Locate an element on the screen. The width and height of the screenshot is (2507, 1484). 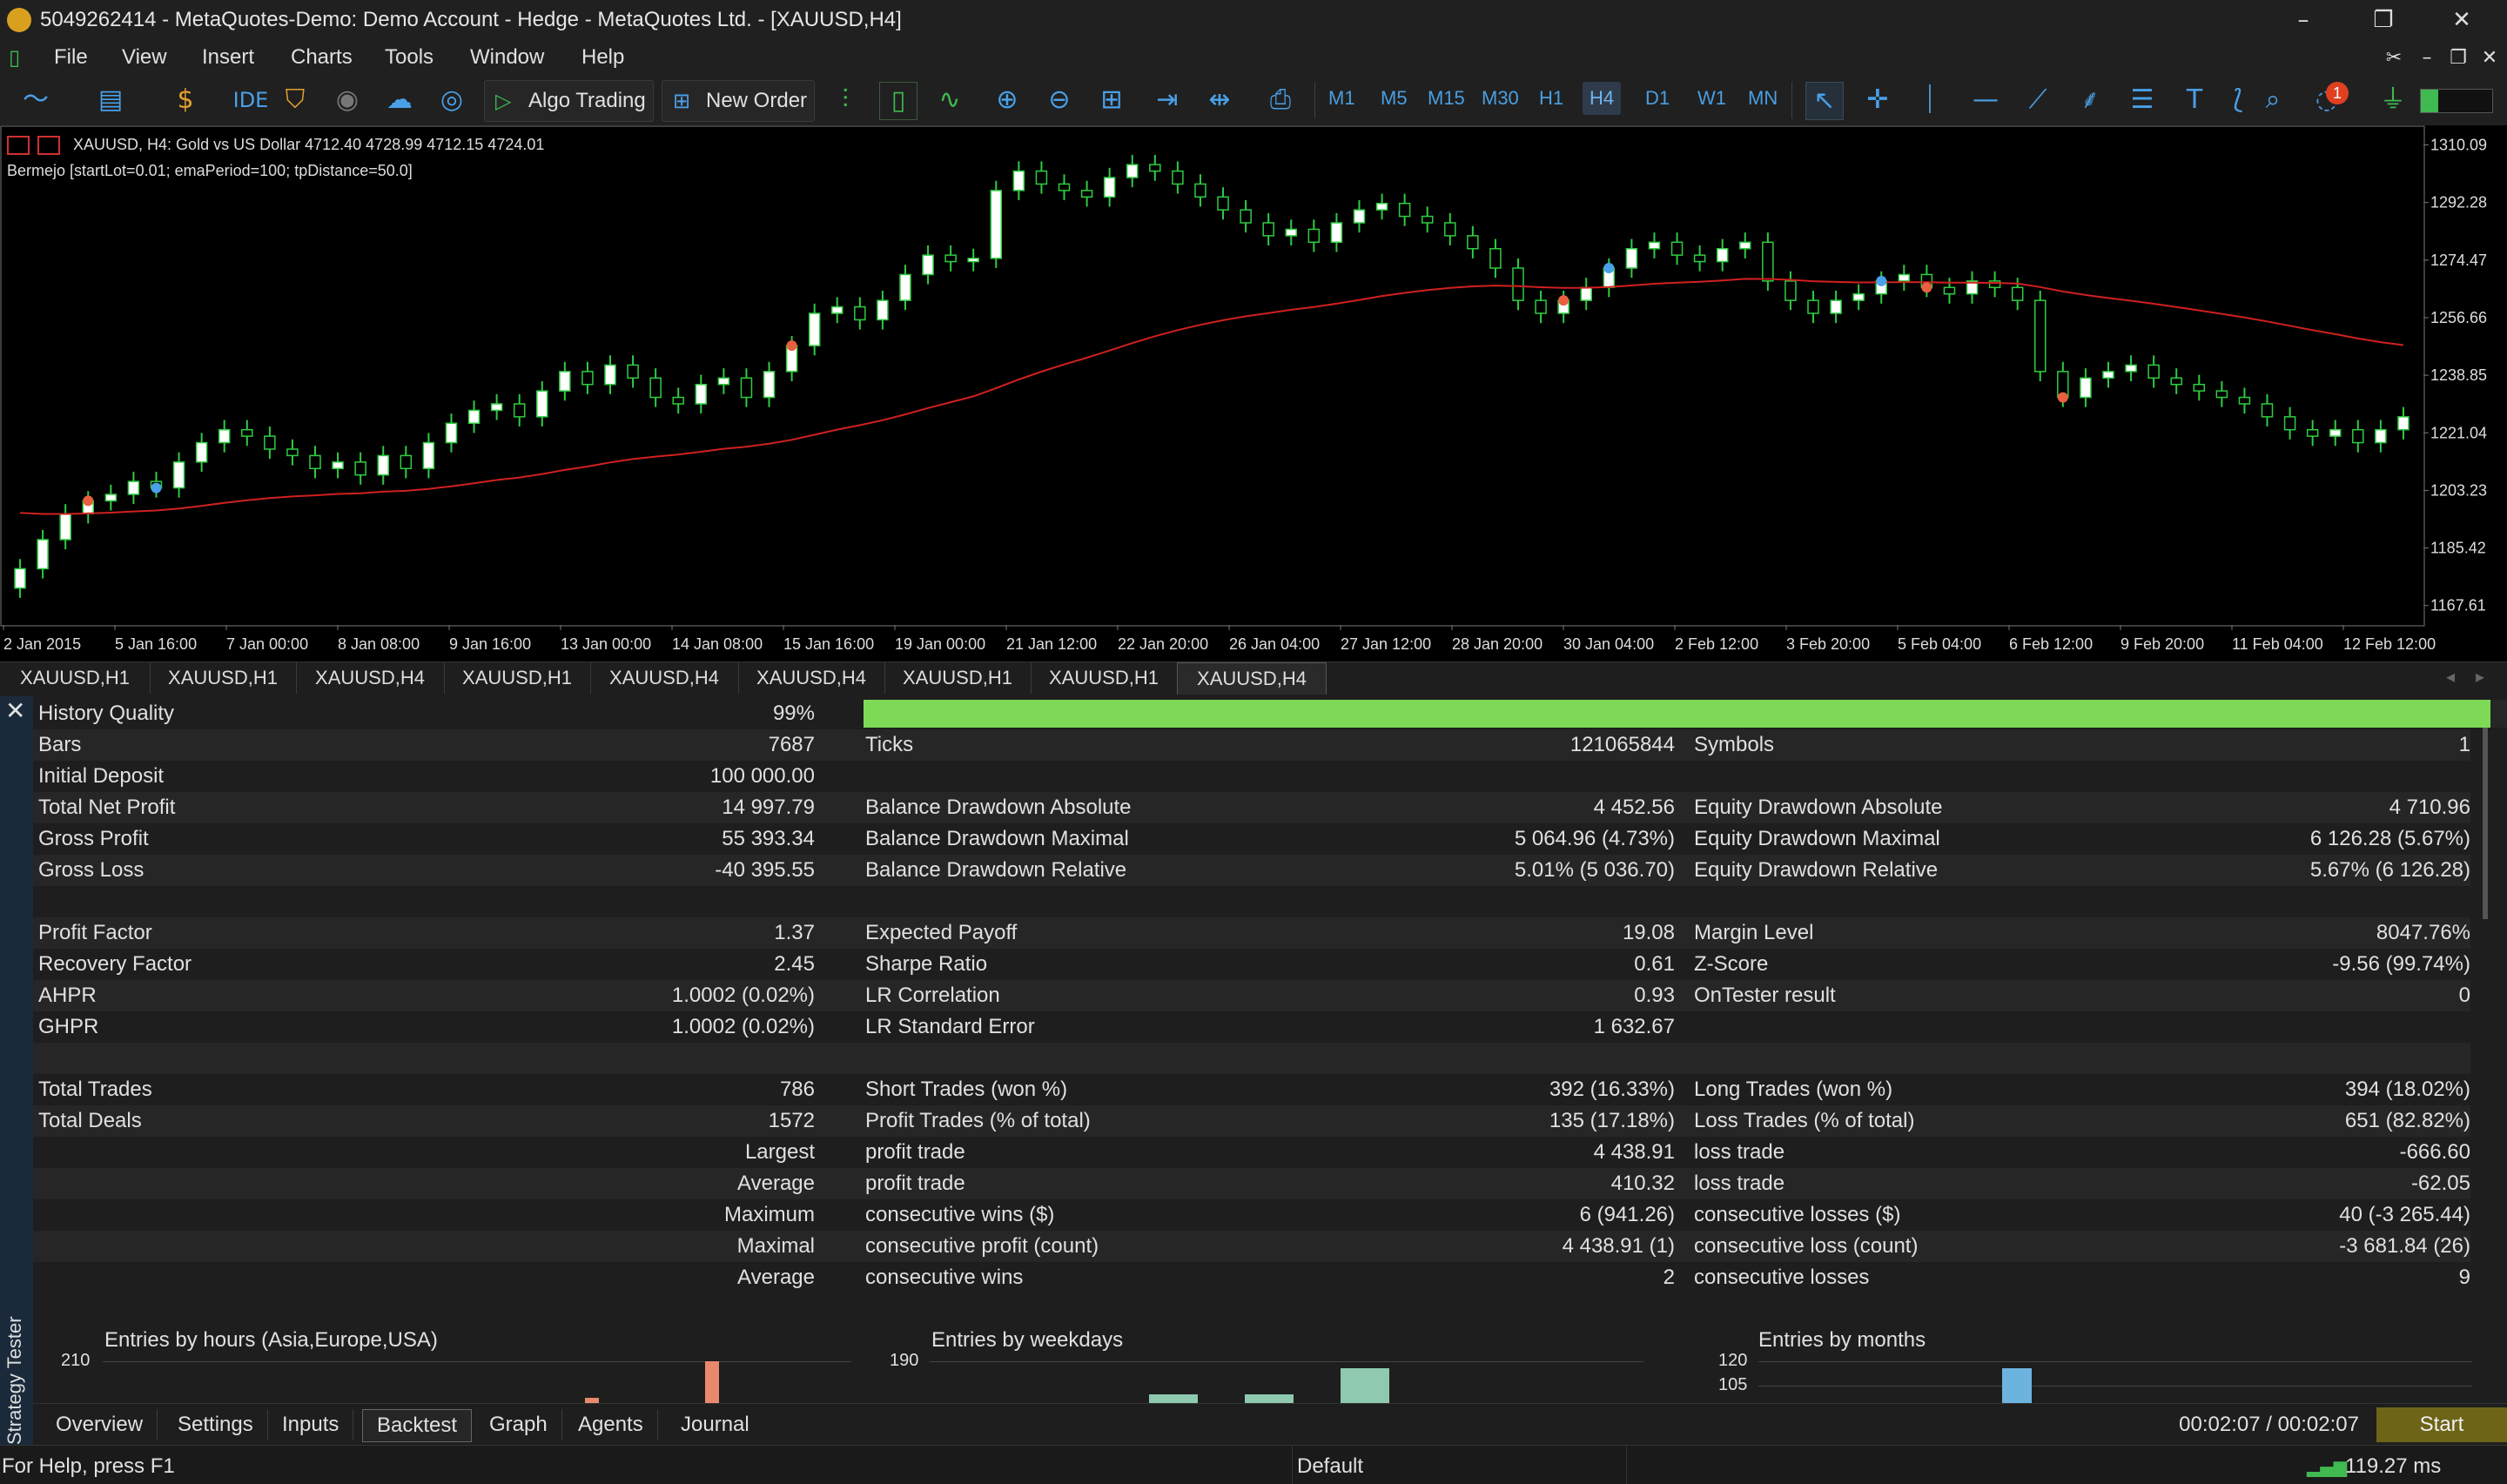
menu-window: Window is located at coordinates (507, 57).